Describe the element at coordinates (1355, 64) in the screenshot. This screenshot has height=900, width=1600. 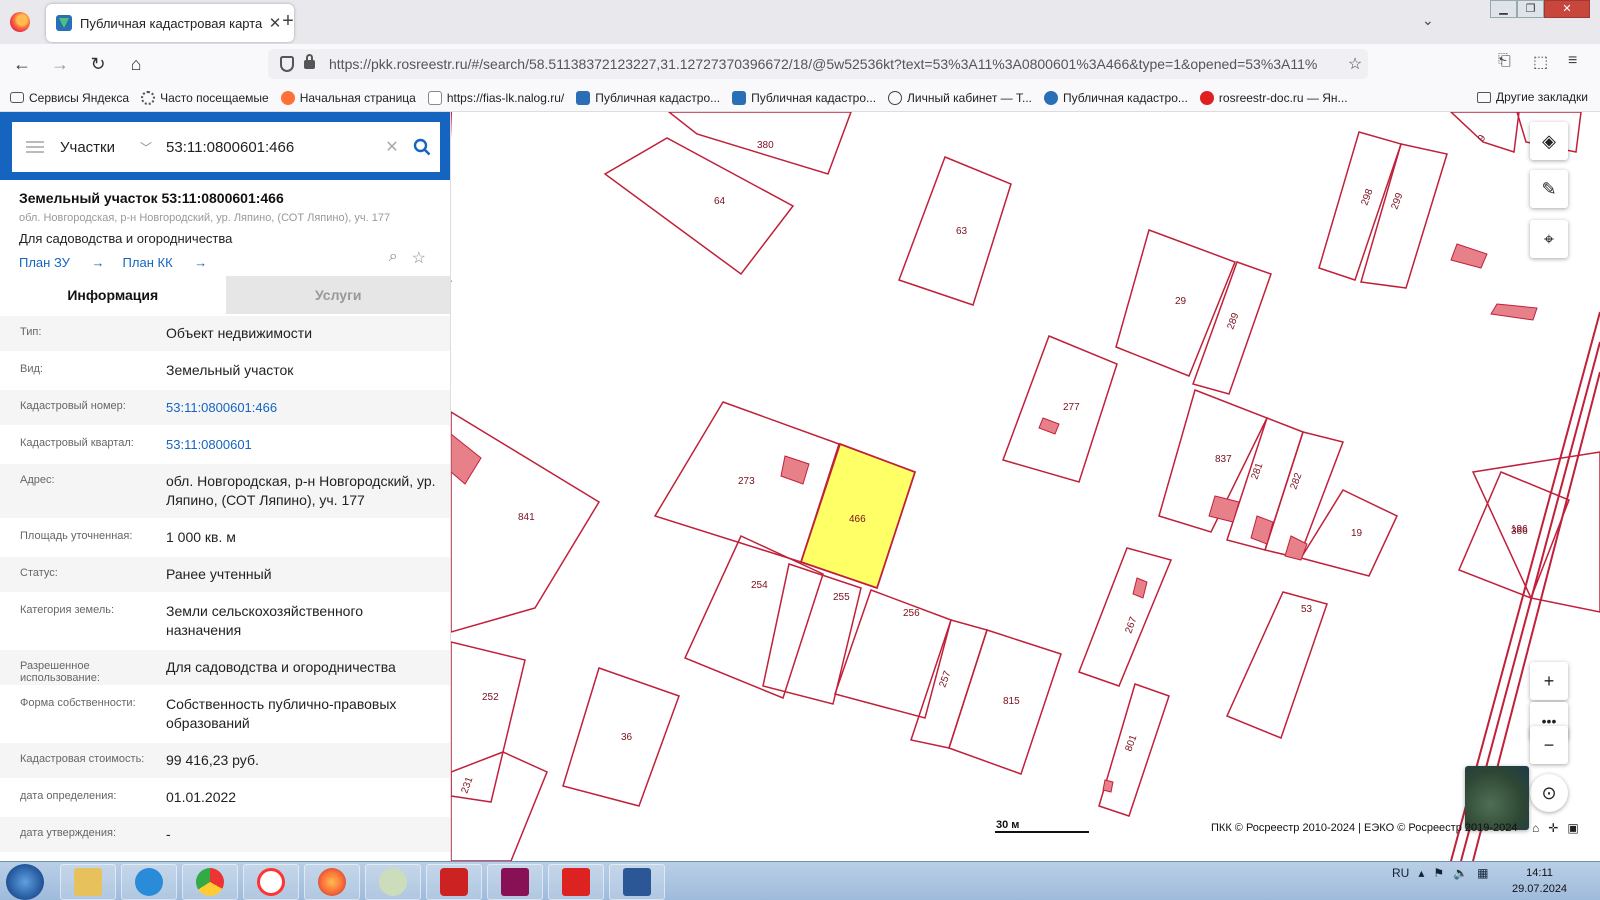
I see `bookmark-star-icon: ☆` at that location.